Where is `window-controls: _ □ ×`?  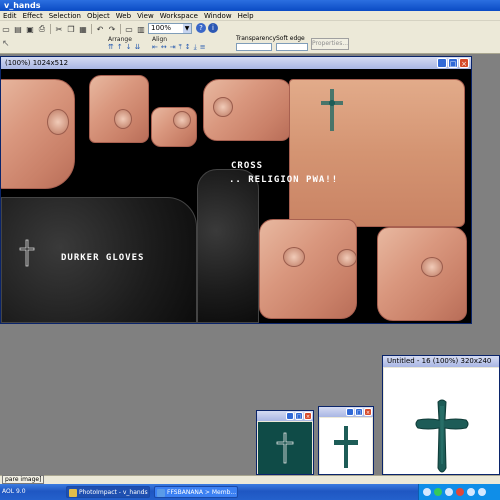 window-controls: _ □ × is located at coordinates (453, 63).